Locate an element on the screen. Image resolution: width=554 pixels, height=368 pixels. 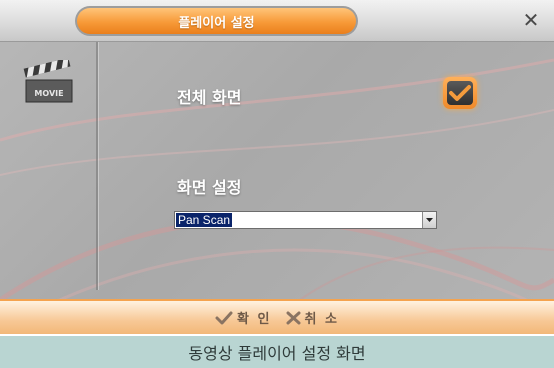
checkbox-box is located at coordinates (460, 93).